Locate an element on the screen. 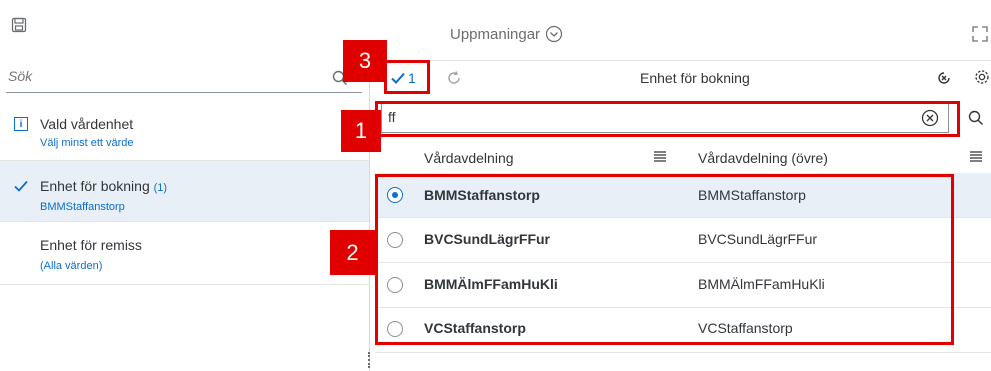 Image resolution: width=991 pixels, height=371 pixels. value-search-icon is located at coordinates (976, 118).